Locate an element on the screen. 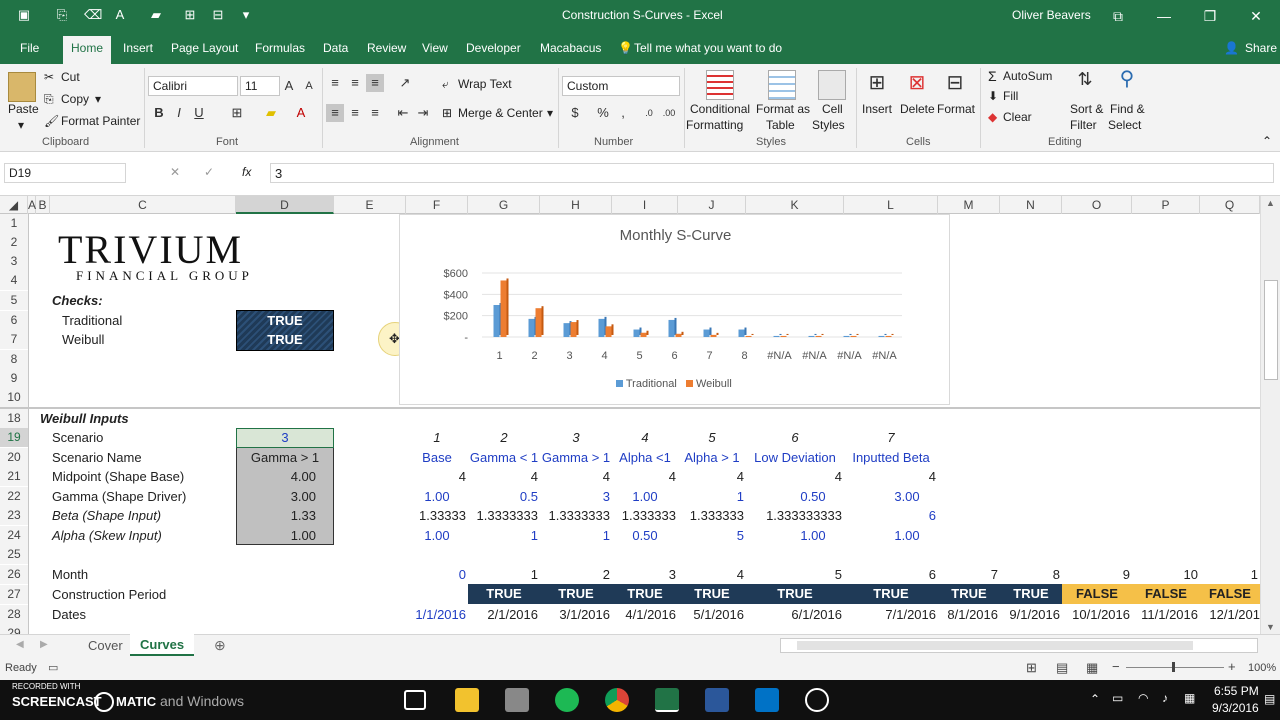 The image size is (1280, 720). col-header-q: Q is located at coordinates (1230, 205).